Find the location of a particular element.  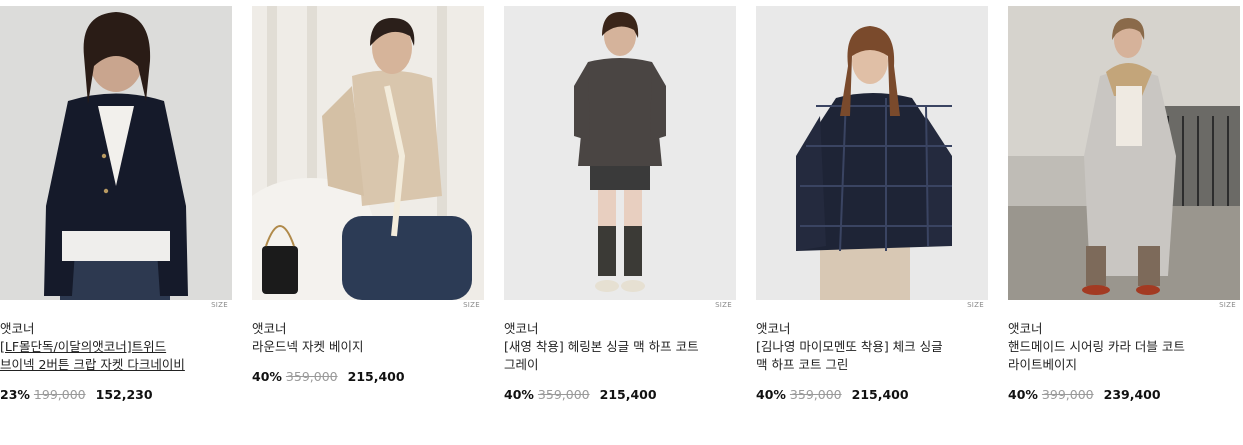

sale-price: 152,230 is located at coordinates (124, 394).